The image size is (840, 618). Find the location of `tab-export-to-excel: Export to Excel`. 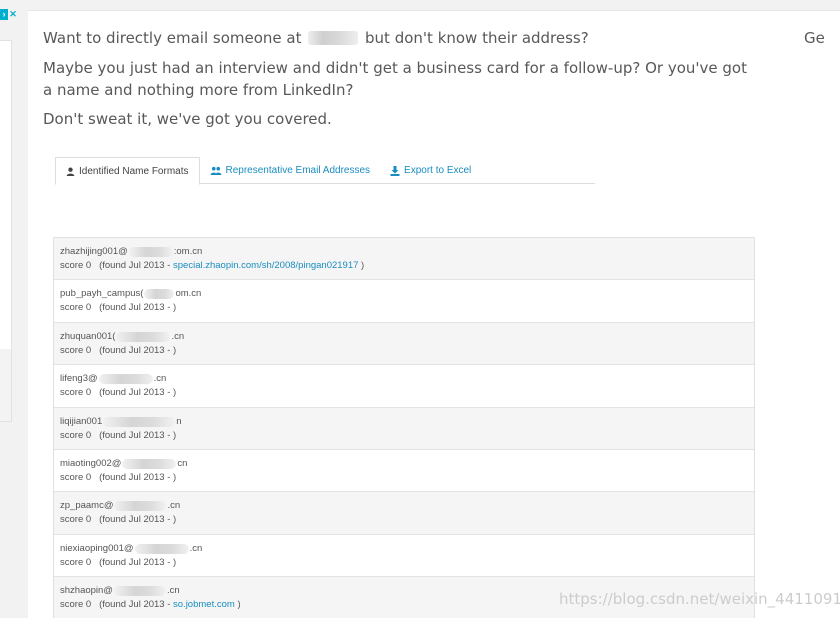

tab-export-to-excel: Export to Excel is located at coordinates (430, 170).